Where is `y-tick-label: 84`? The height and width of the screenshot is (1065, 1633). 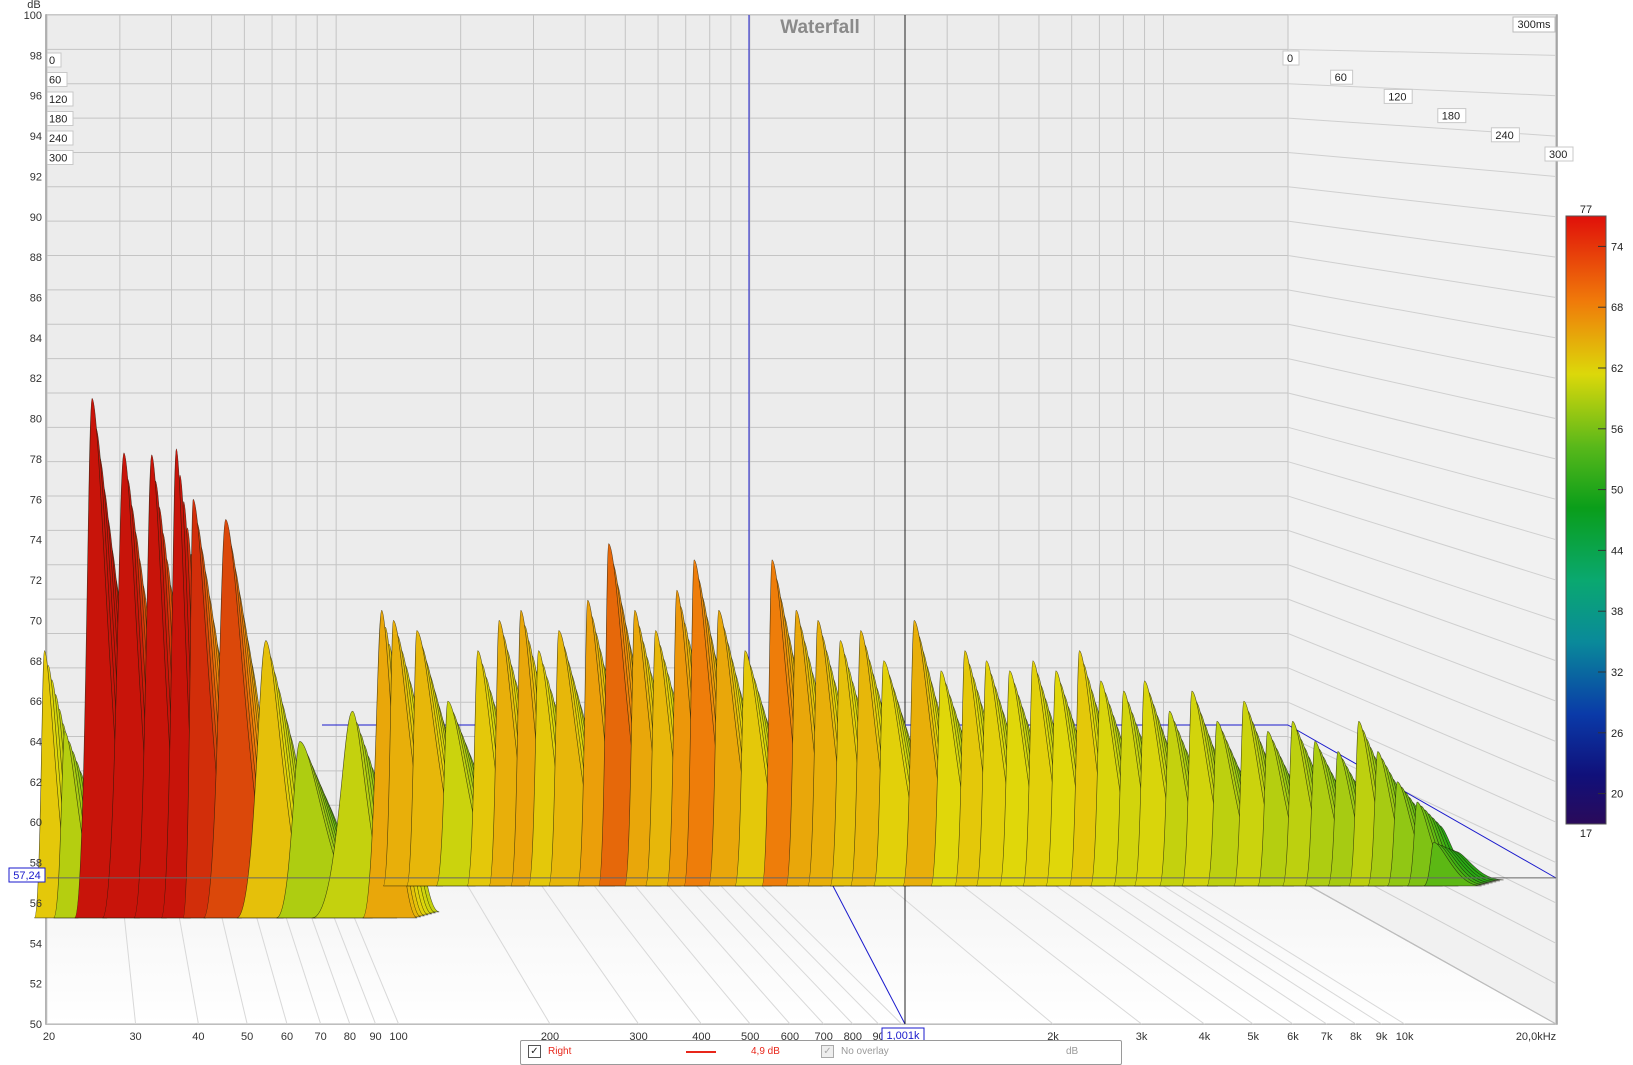
y-tick-label: 84 is located at coordinates (36, 339).